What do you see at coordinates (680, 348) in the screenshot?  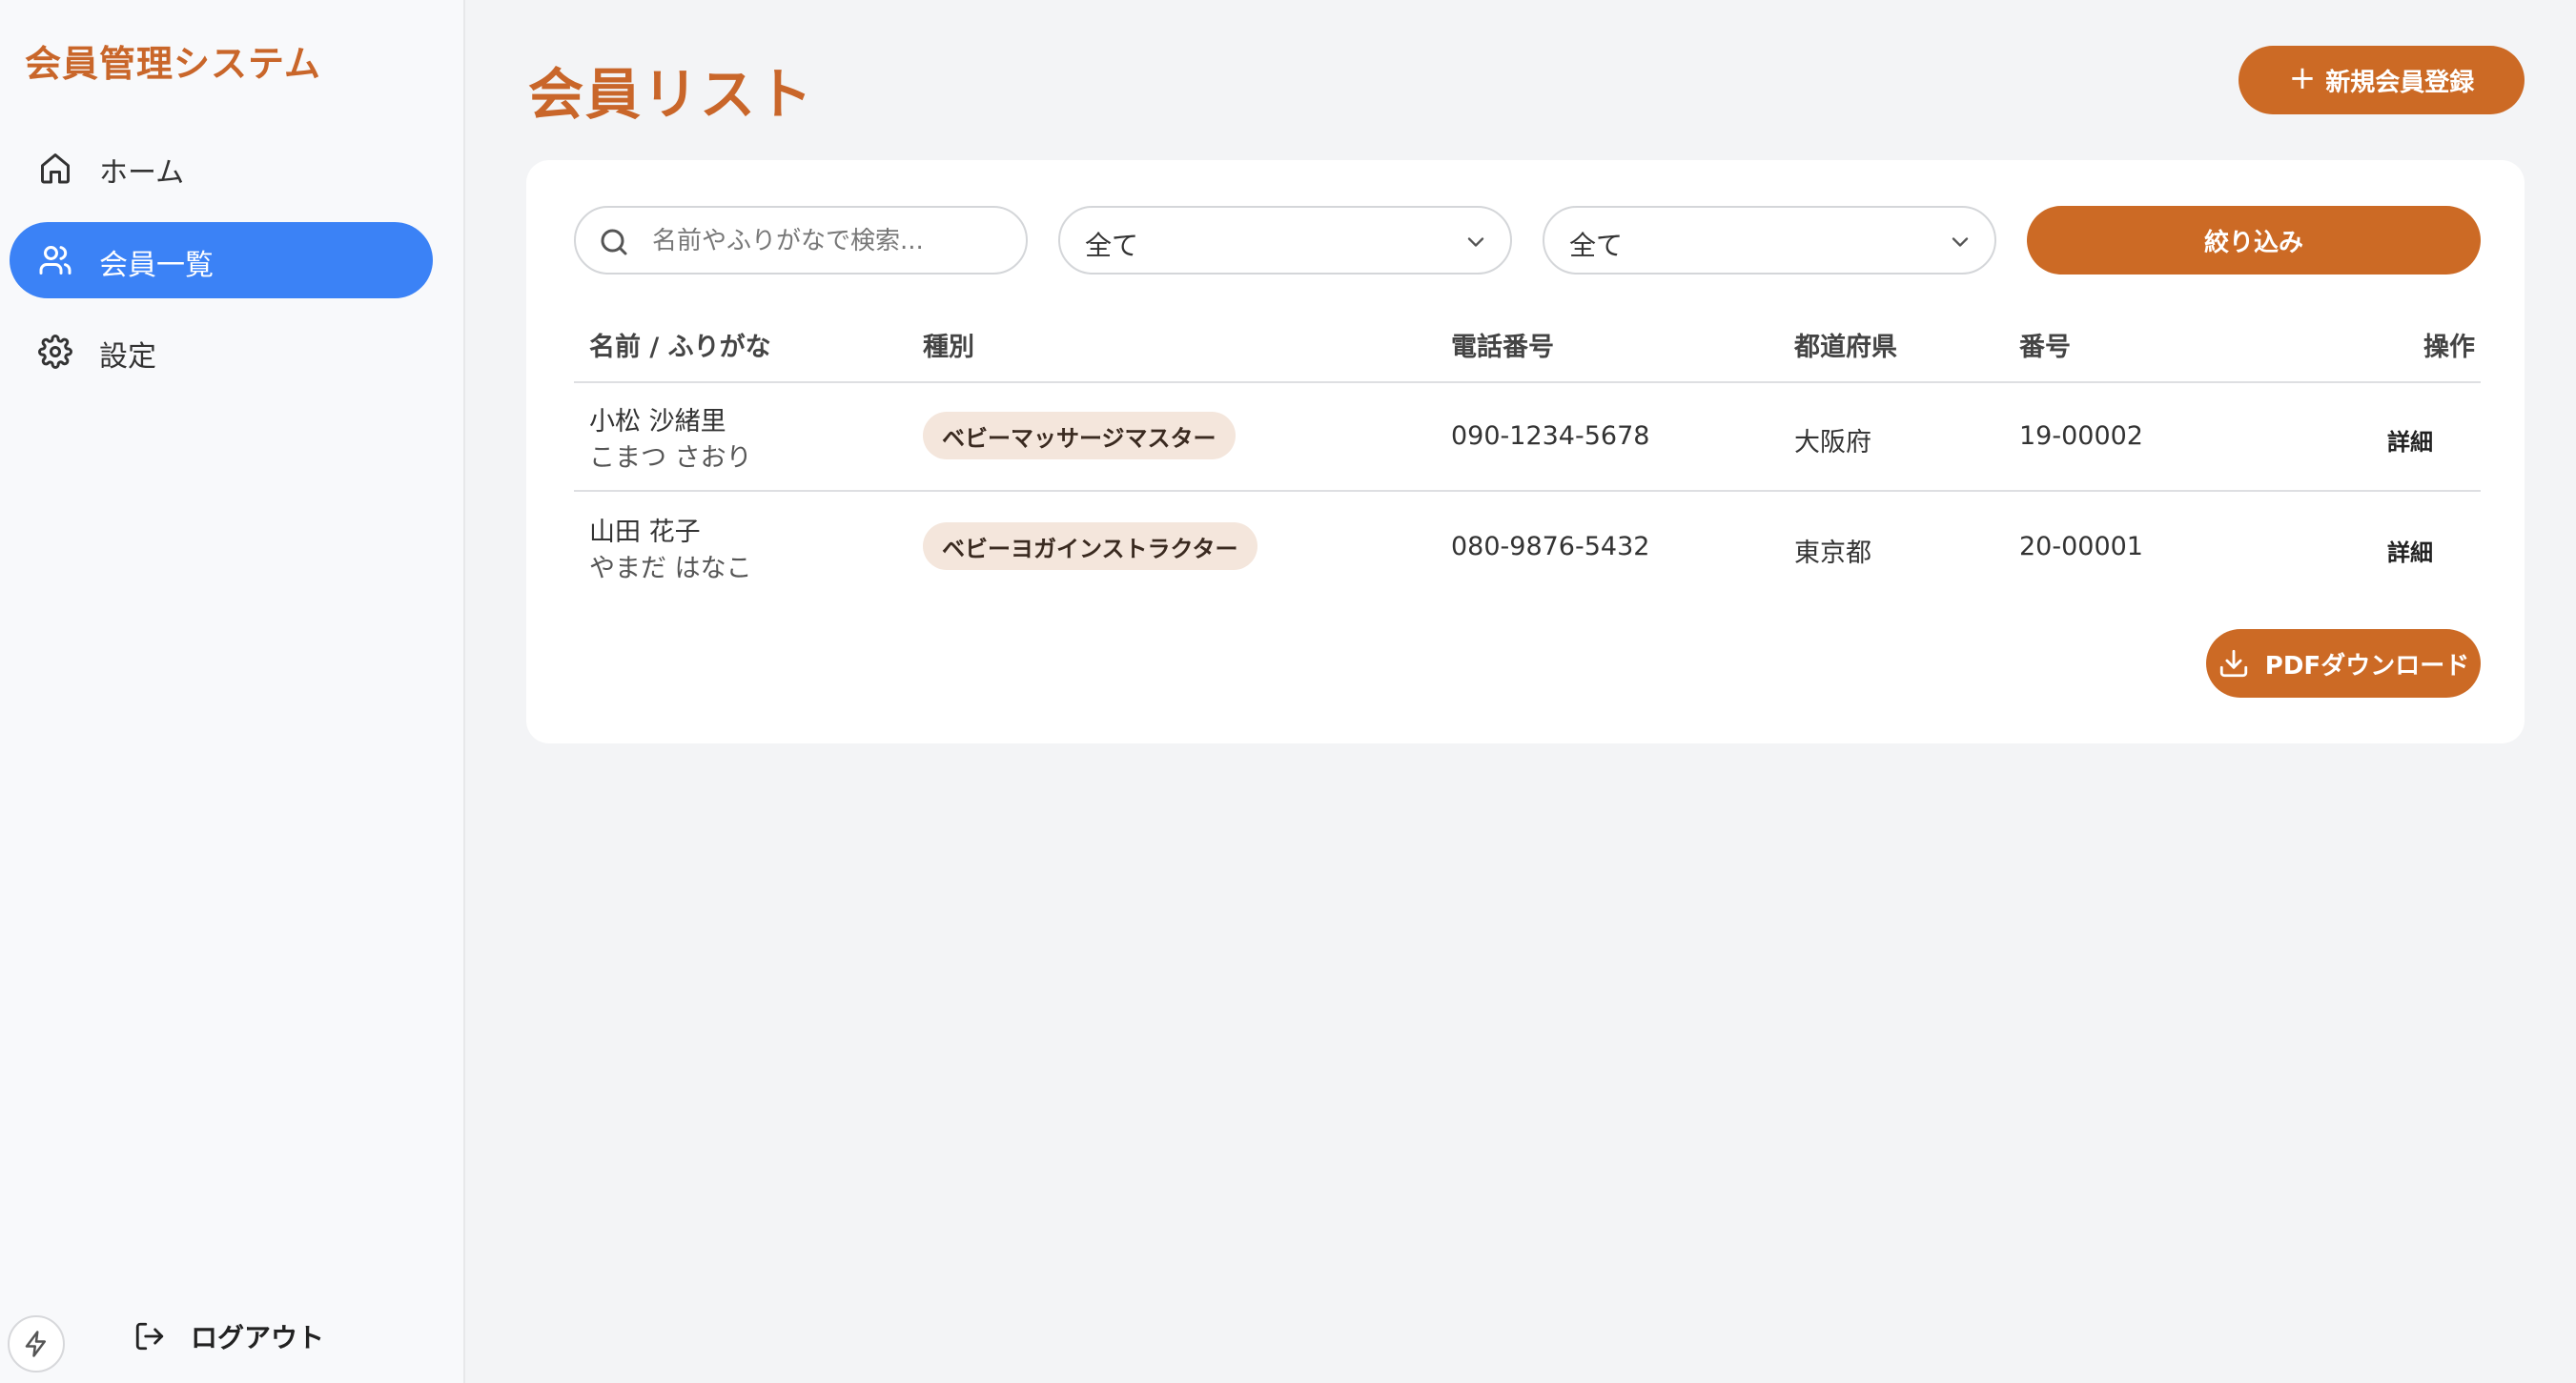 I see `column-header-name: 名前 / ふりがな` at bounding box center [680, 348].